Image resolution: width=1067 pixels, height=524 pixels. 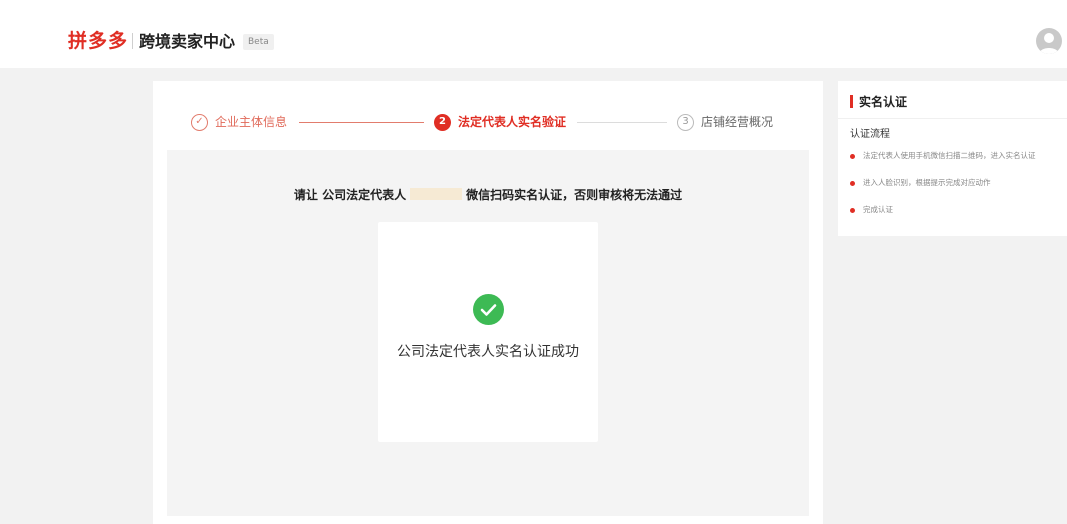 I want to click on user-avatar, so click(x=1049, y=41).